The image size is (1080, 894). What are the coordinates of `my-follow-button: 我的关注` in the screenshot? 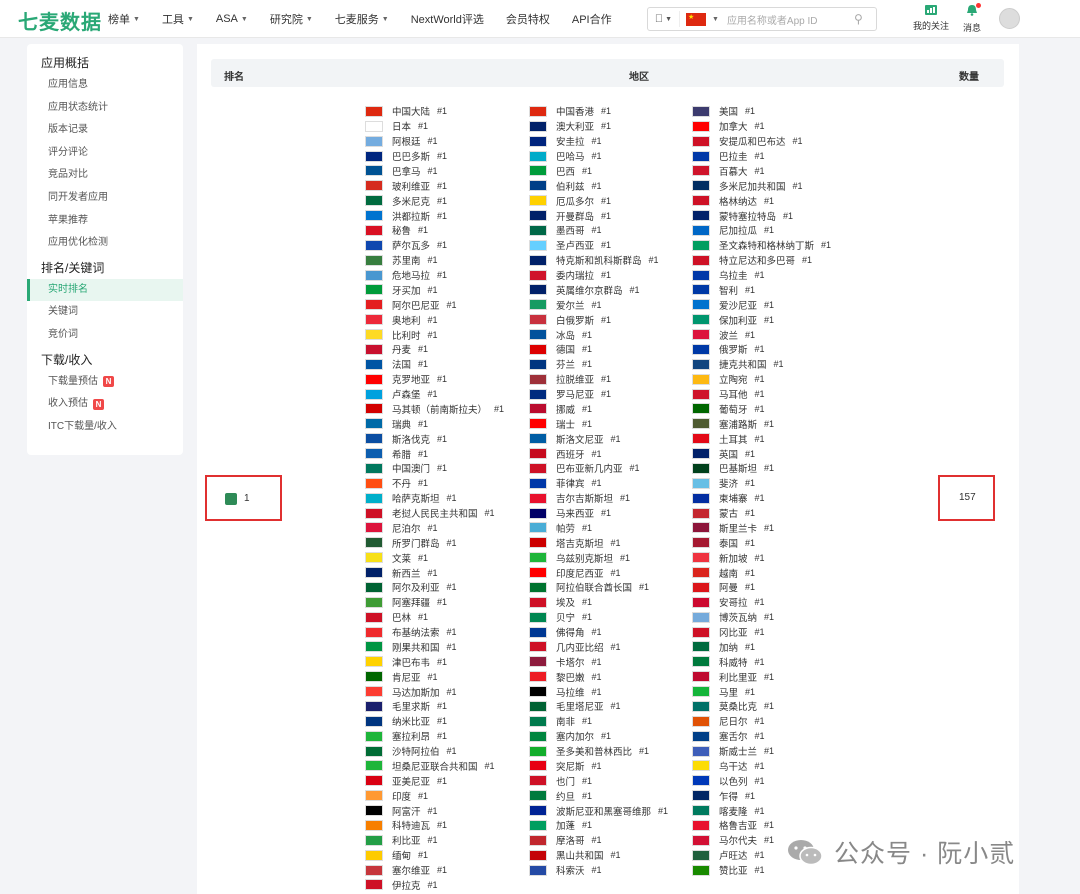 It's located at (931, 18).